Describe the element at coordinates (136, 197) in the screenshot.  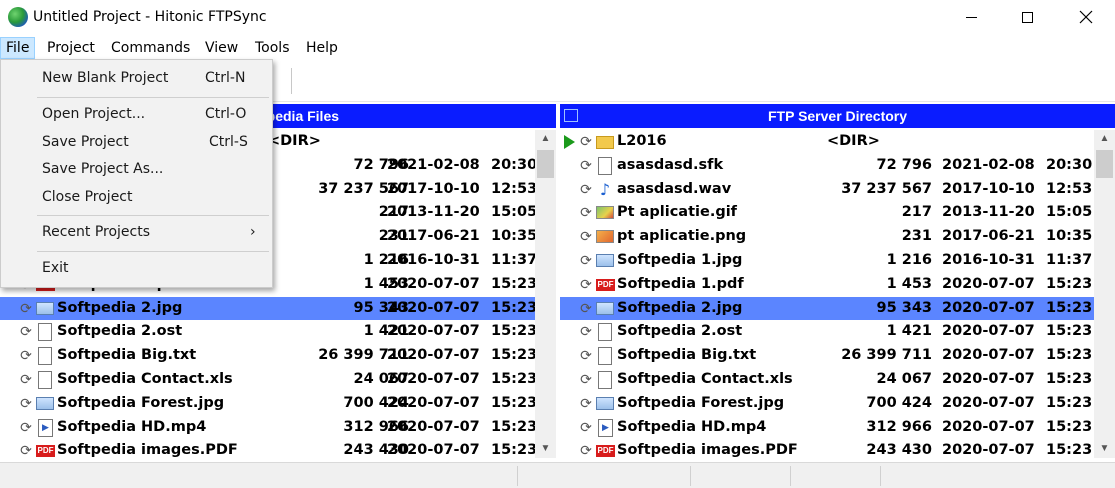
I see `menu-close-project: Close Project` at that location.